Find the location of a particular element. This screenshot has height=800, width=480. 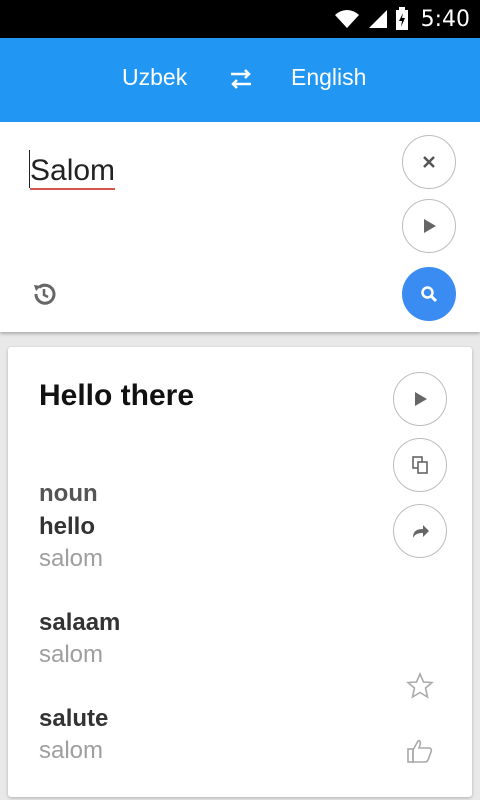

swap-languages-icon is located at coordinates (241, 79).